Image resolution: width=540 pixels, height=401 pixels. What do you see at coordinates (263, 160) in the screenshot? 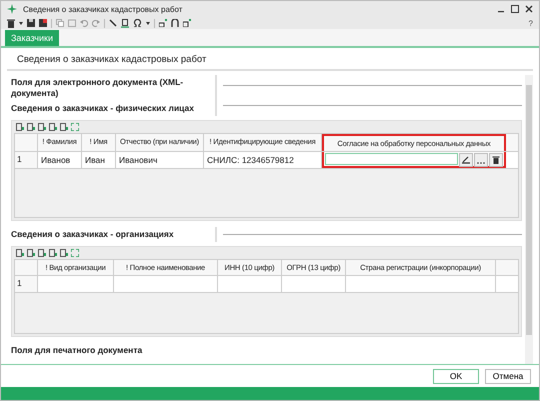
I see `table-cell: СНИЛС: 12346579812` at bounding box center [263, 160].